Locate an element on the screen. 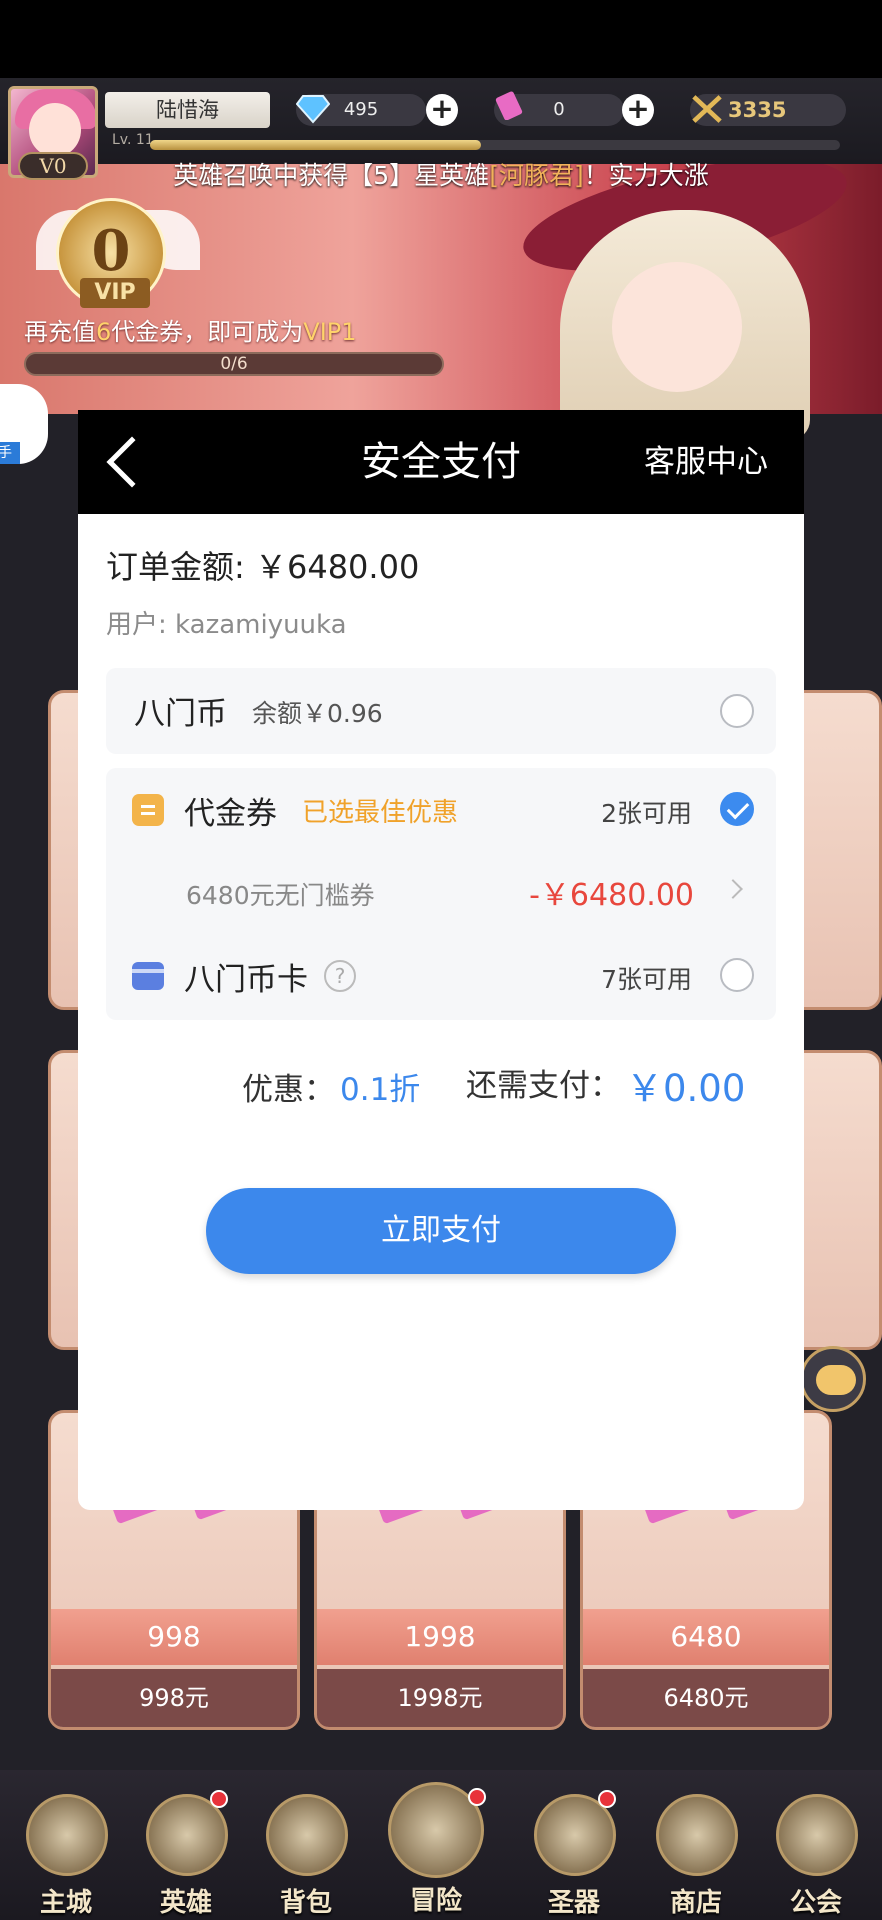 This screenshot has height=1920, width=882. nav-item-shop: 商店 is located at coordinates (696, 1851).